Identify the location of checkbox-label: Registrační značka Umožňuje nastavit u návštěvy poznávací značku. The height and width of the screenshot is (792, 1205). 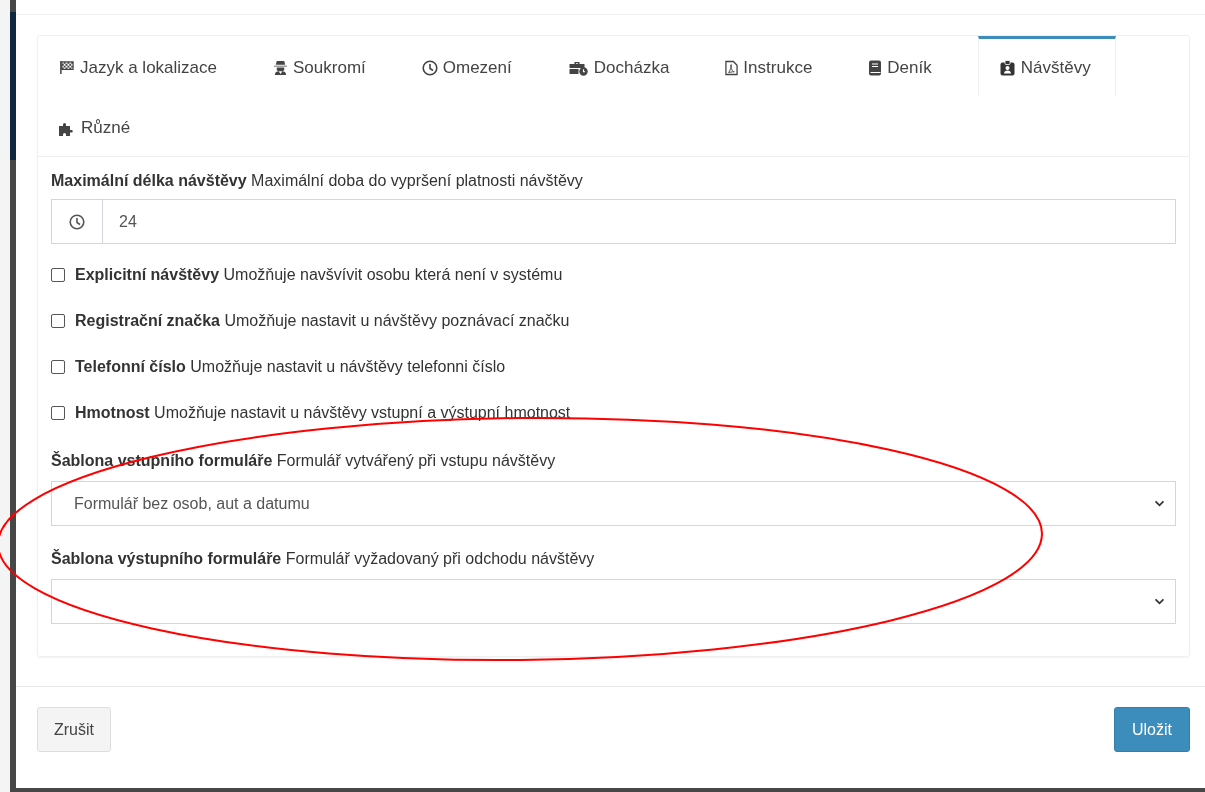
(322, 321).